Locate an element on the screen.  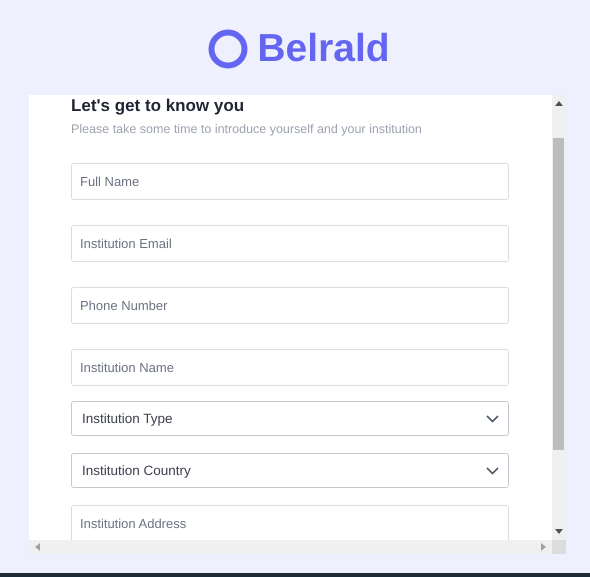
form-subtitle: Please take some time to introduce yourself and your institution is located at coordinates (247, 129).